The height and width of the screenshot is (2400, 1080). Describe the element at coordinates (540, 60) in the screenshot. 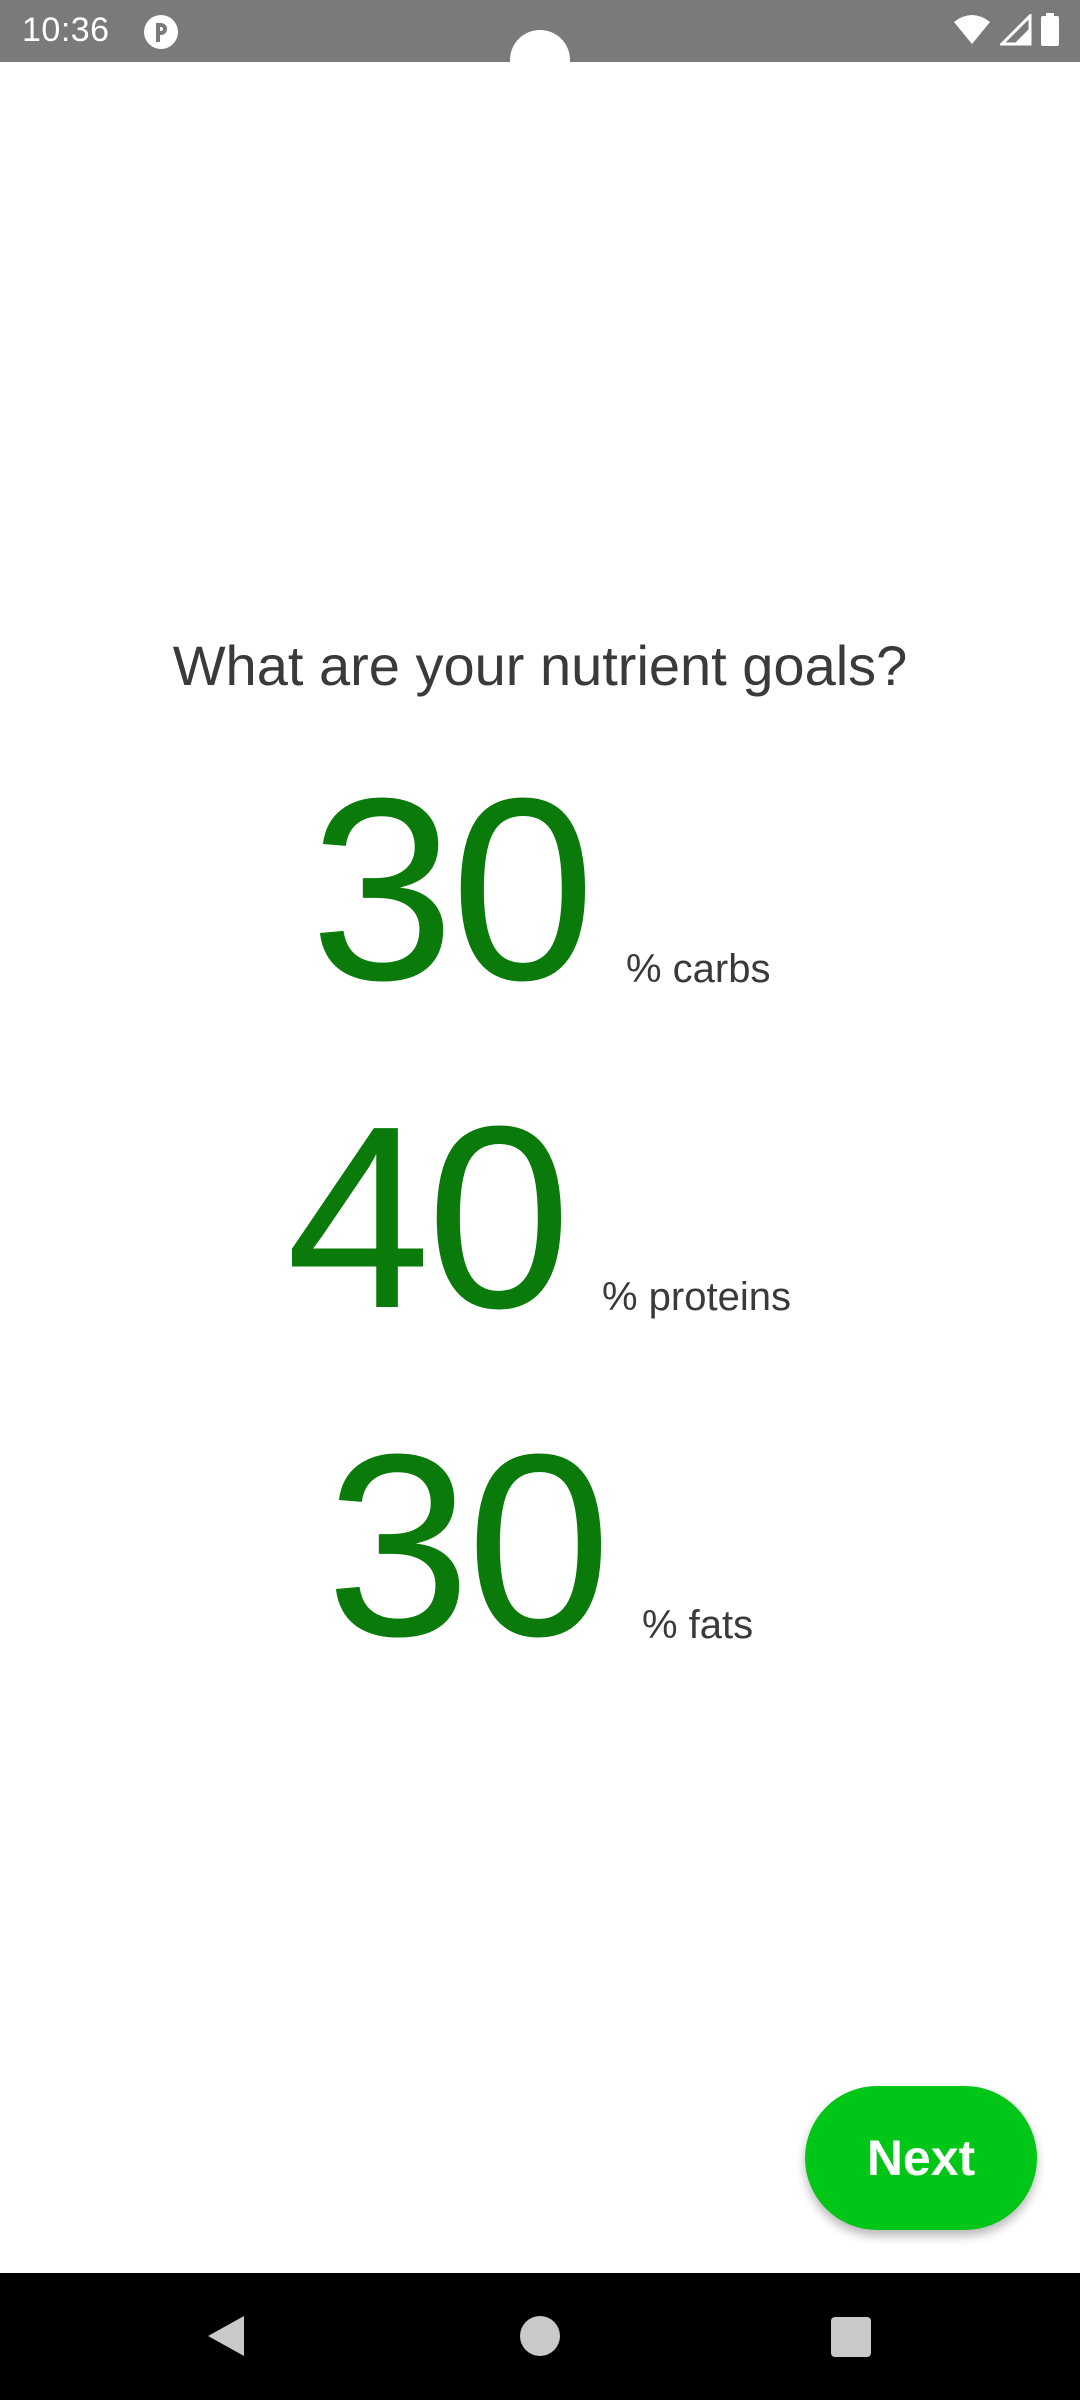

I see `camera-cutout` at that location.